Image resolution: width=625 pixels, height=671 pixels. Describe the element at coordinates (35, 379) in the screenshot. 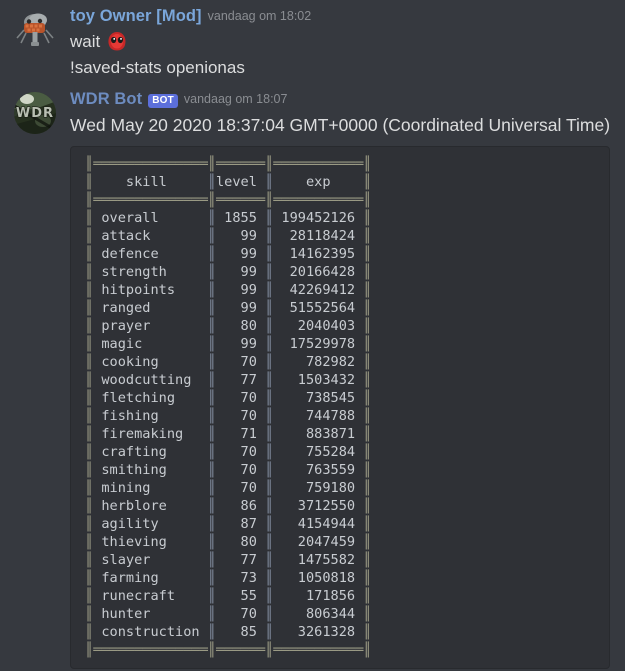

I see `avatar-container-bot: WDR` at that location.